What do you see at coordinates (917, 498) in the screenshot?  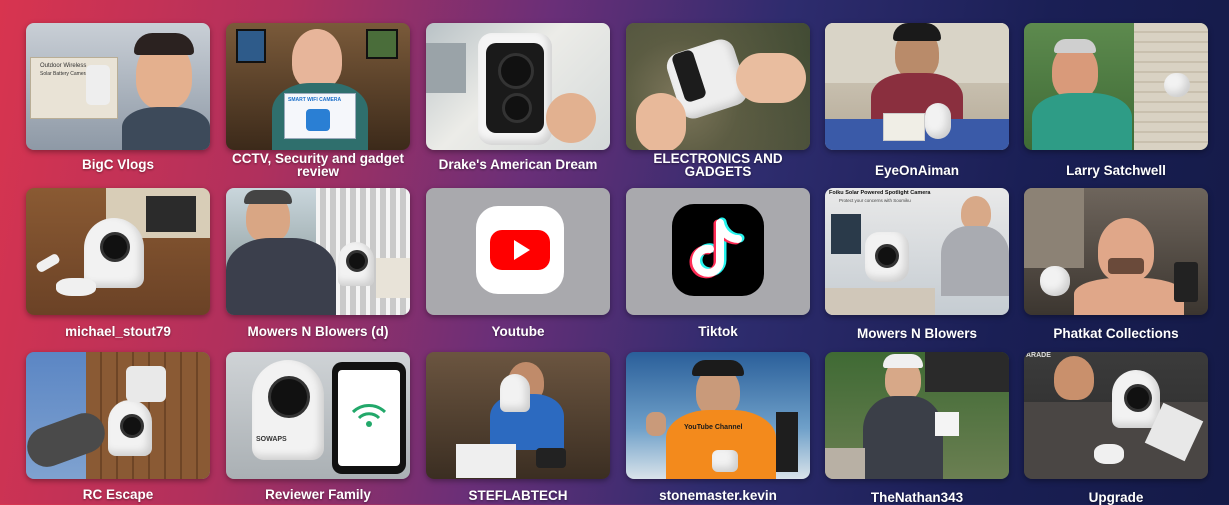 I see `channel-name: TheNathan343` at bounding box center [917, 498].